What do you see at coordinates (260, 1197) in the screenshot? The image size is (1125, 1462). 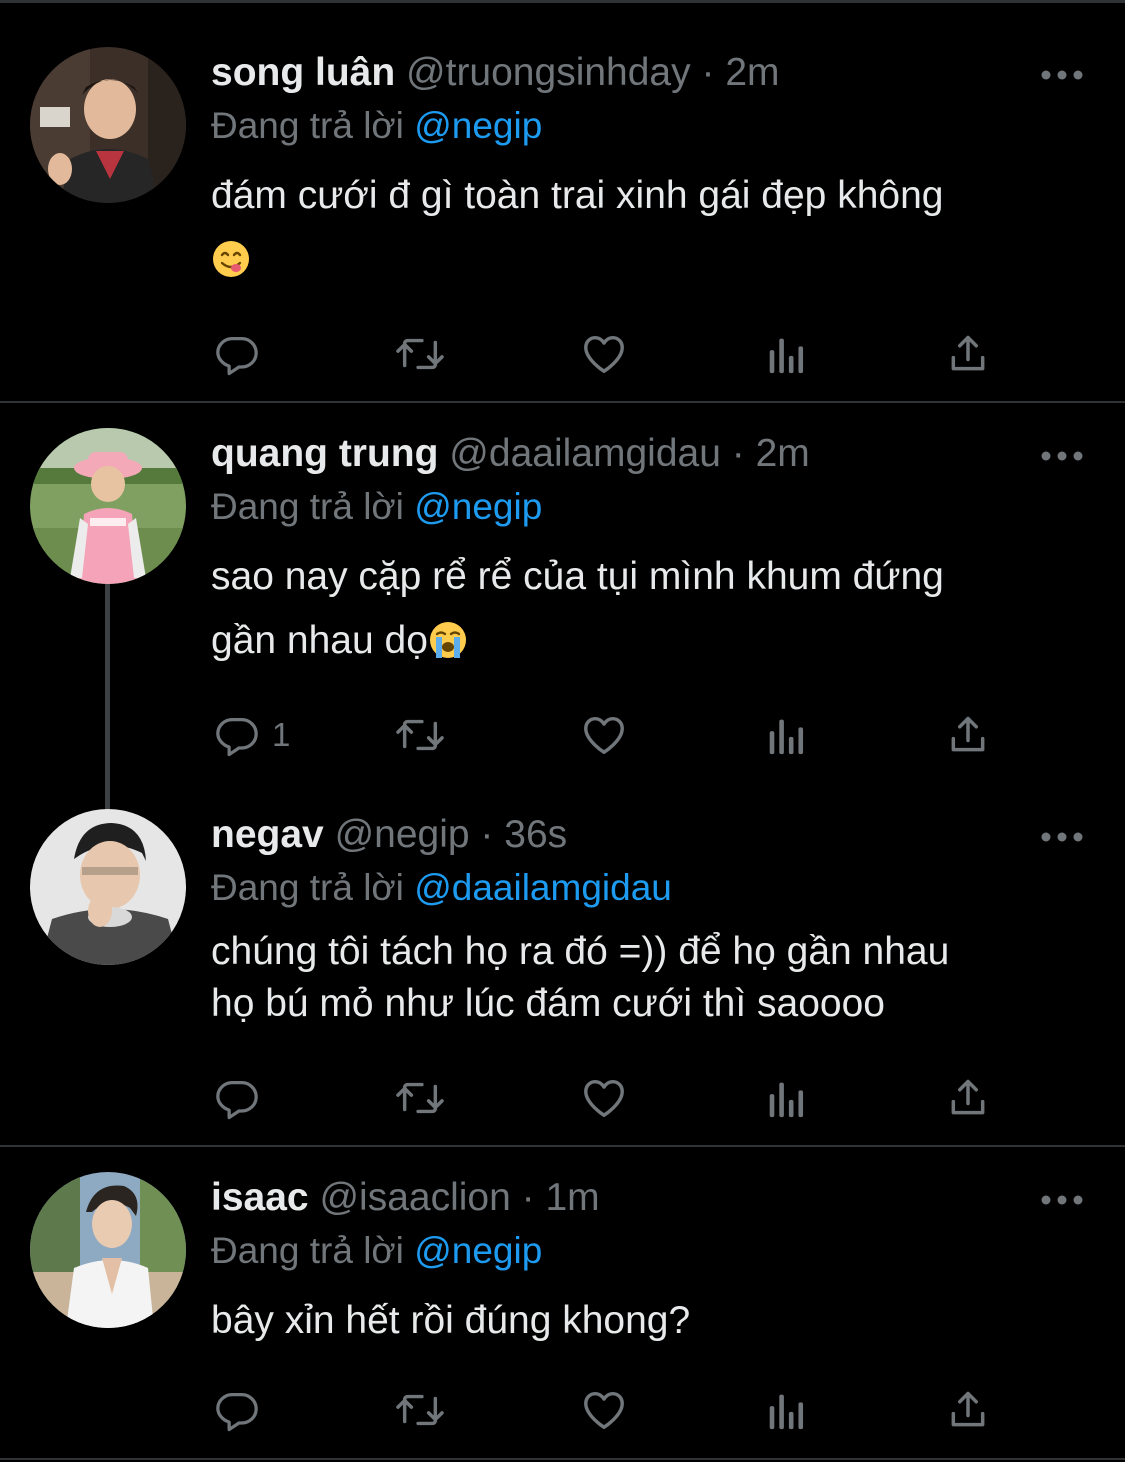 I see `display-name: isaac` at bounding box center [260, 1197].